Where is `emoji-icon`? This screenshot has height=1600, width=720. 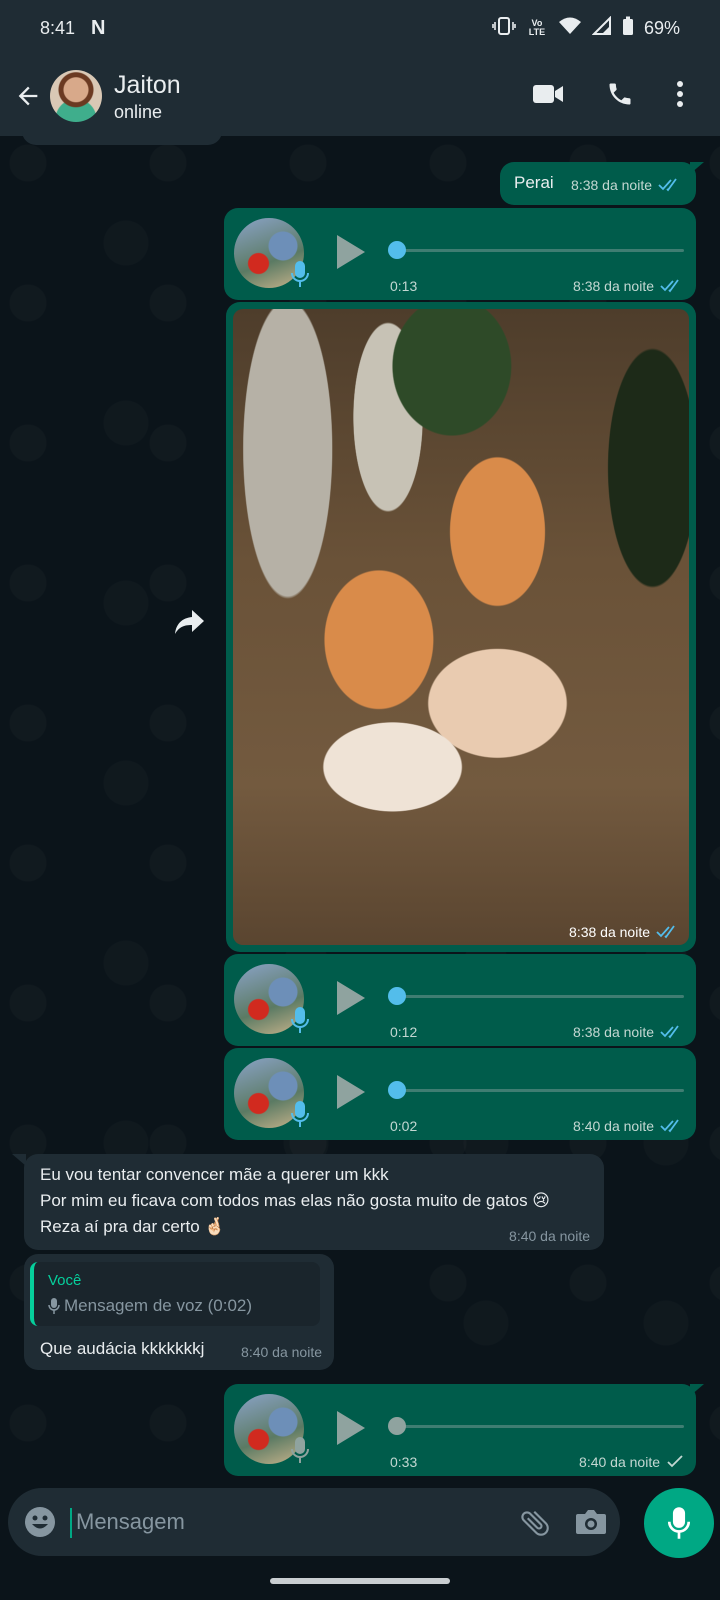
emoji-icon is located at coordinates (40, 1522).